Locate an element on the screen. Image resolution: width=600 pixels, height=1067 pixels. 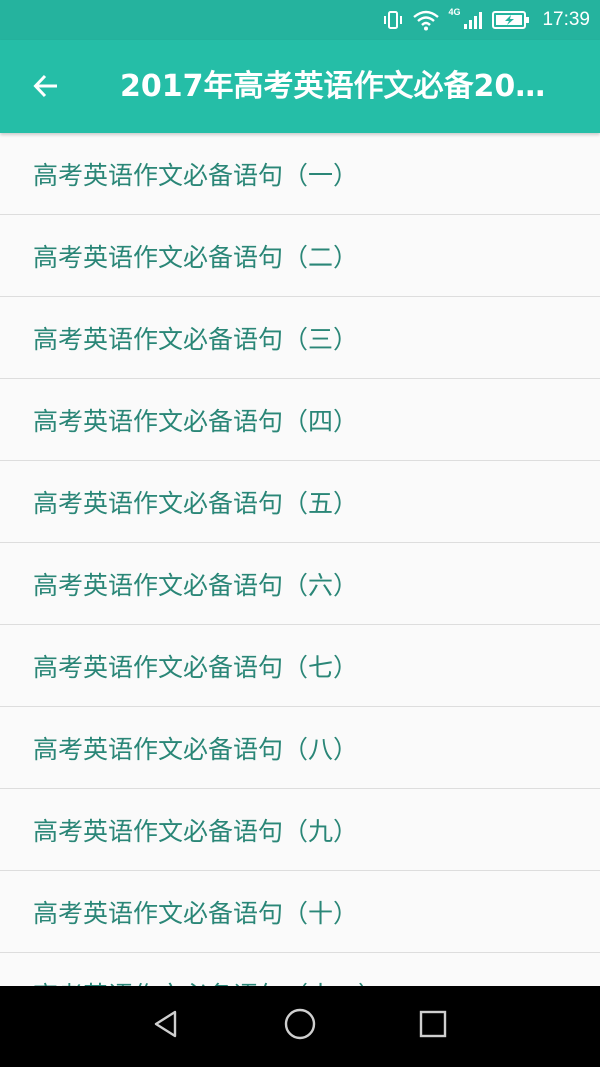
recents-square-icon is located at coordinates (433, 1026).